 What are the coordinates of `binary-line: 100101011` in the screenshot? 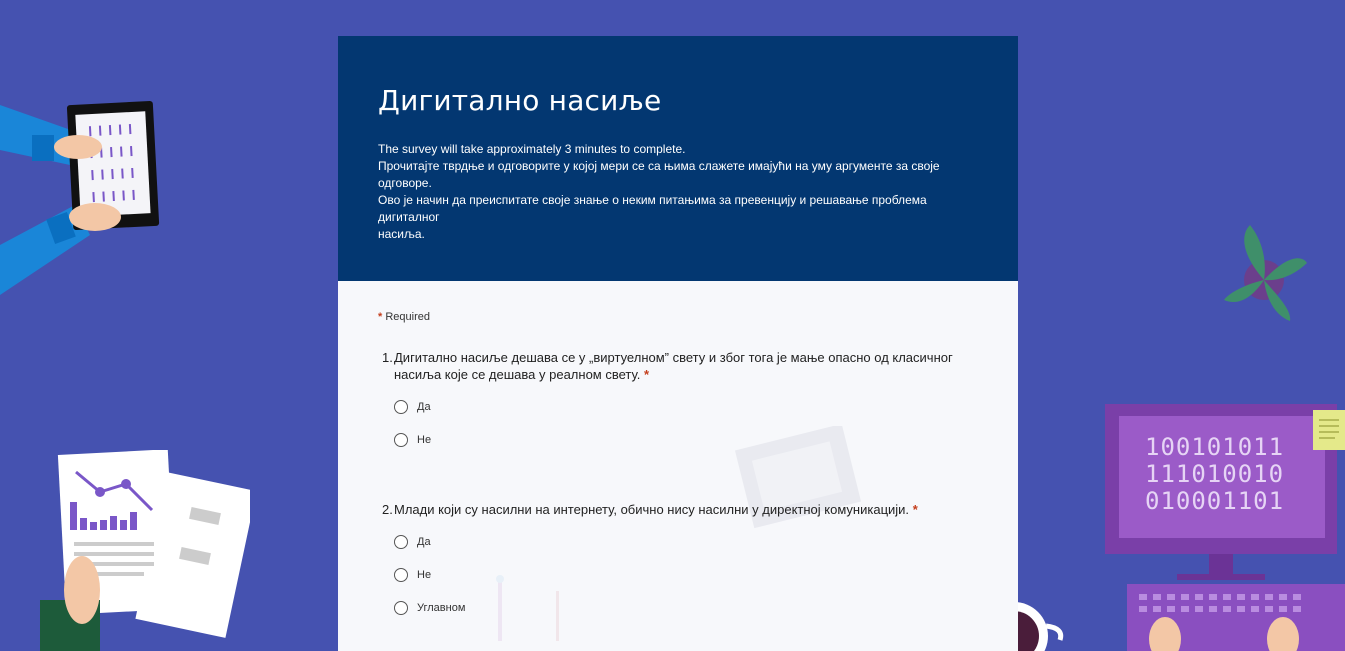 It's located at (1215, 447).